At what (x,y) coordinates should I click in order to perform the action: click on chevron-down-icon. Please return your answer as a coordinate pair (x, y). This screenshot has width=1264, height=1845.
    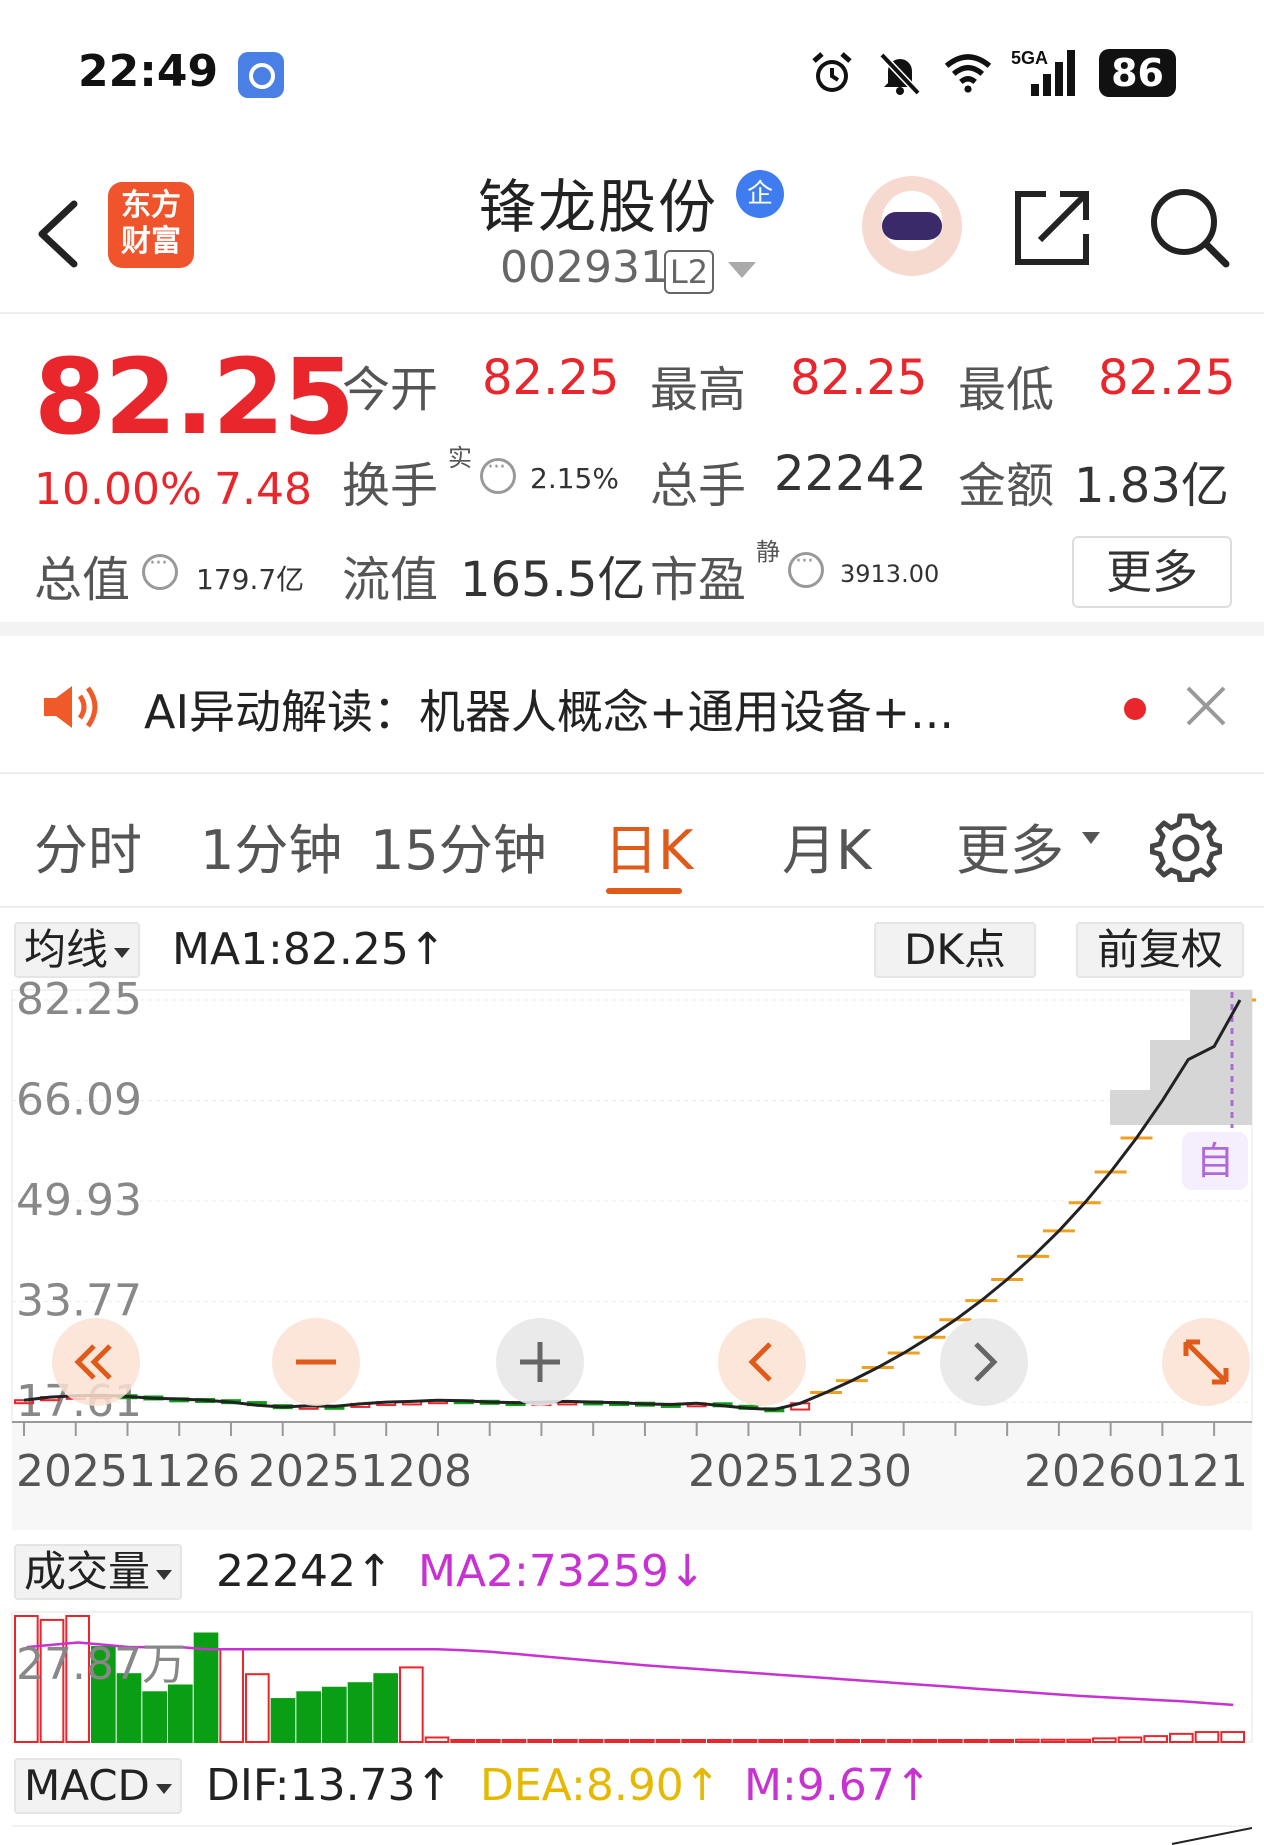
    Looking at the image, I should click on (742, 270).